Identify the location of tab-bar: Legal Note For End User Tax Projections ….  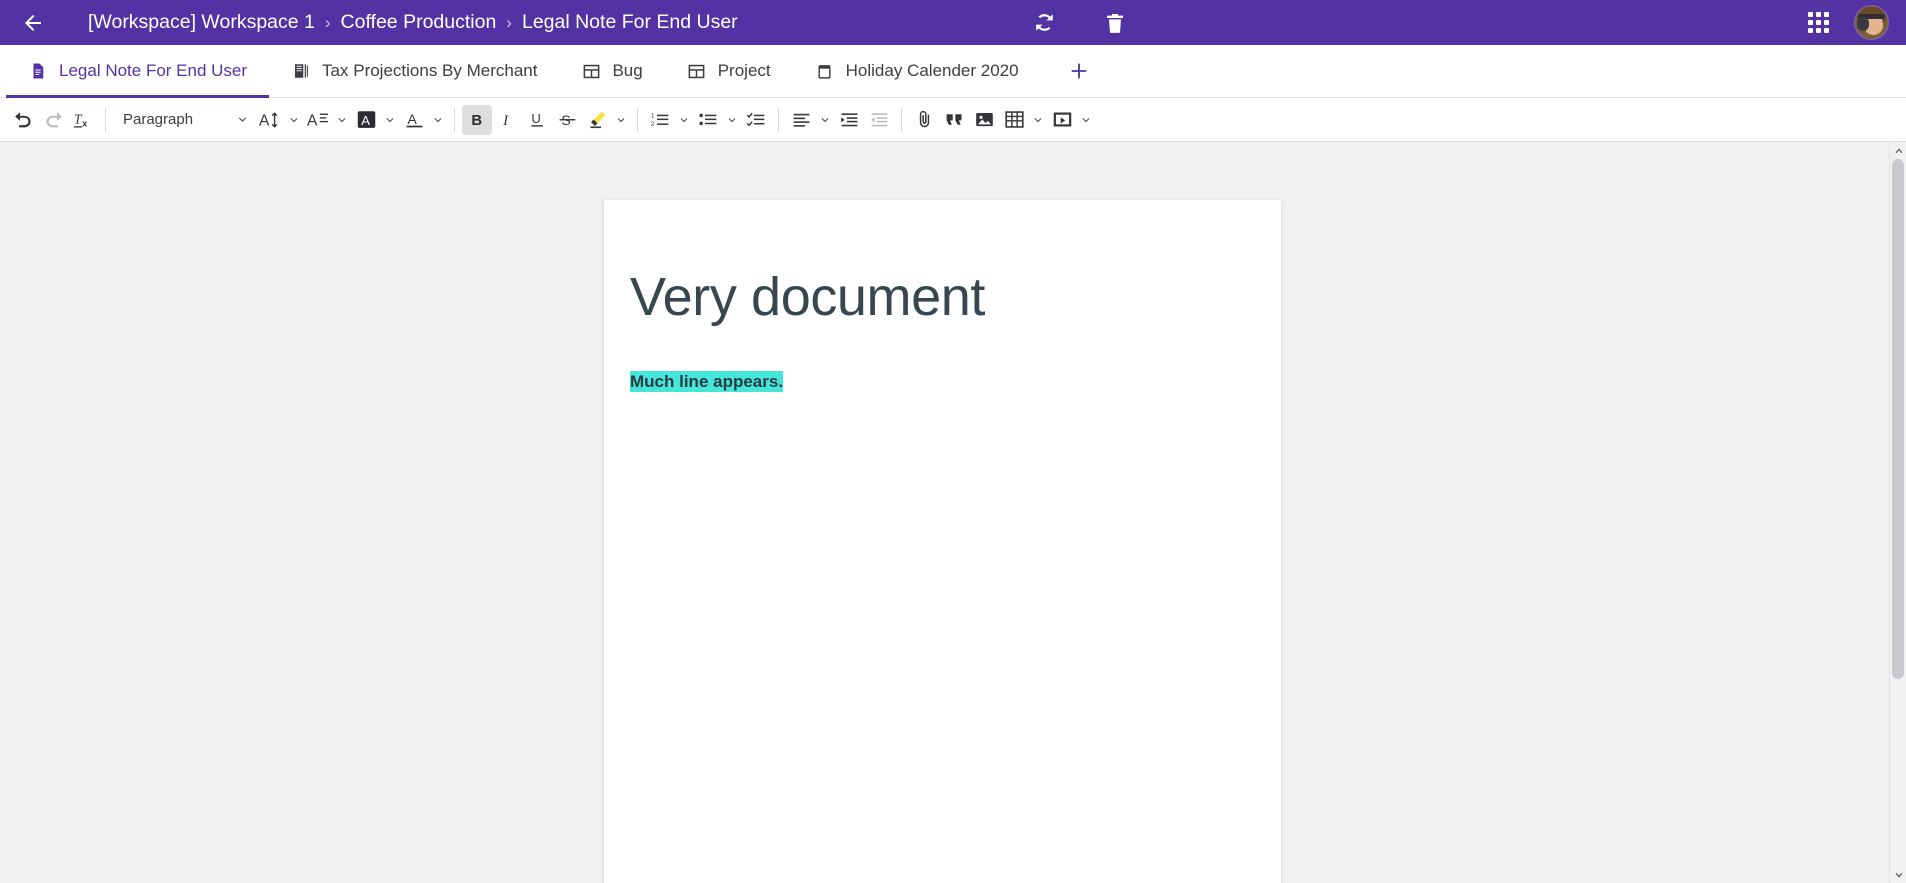
(953, 71).